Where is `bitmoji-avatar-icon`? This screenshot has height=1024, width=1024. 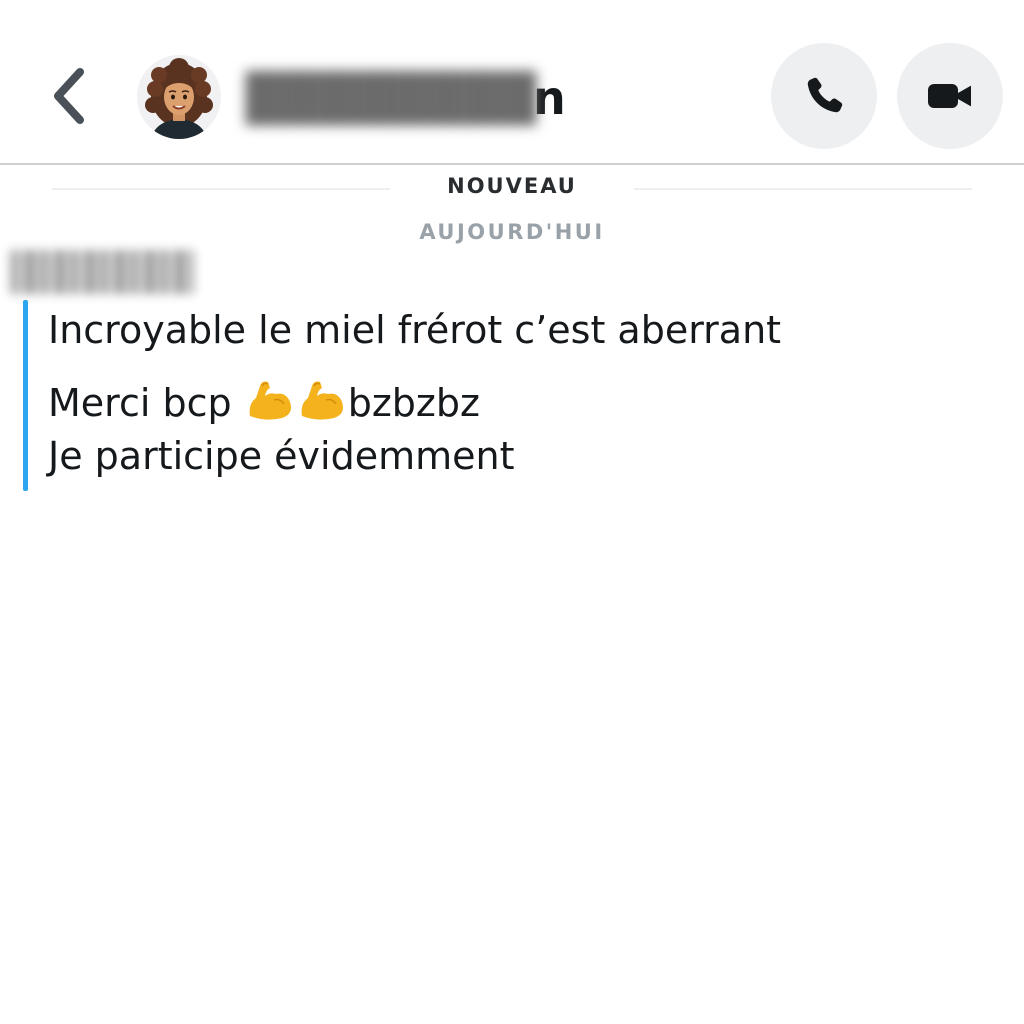
bitmoji-avatar-icon is located at coordinates (179, 97).